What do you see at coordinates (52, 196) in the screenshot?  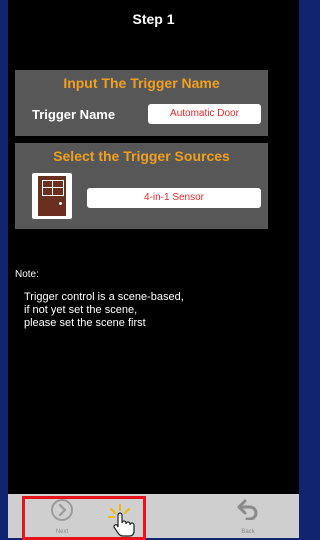 I see `door-icon` at bounding box center [52, 196].